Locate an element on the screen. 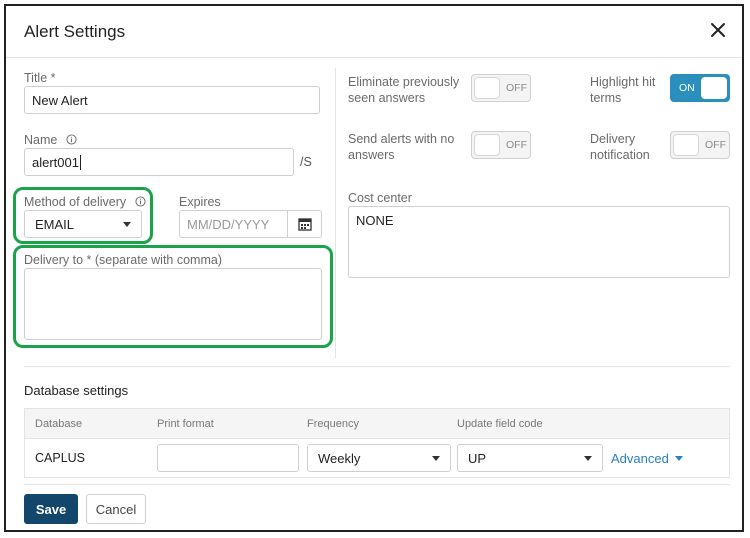  advanced-label: Advanced is located at coordinates (640, 458).